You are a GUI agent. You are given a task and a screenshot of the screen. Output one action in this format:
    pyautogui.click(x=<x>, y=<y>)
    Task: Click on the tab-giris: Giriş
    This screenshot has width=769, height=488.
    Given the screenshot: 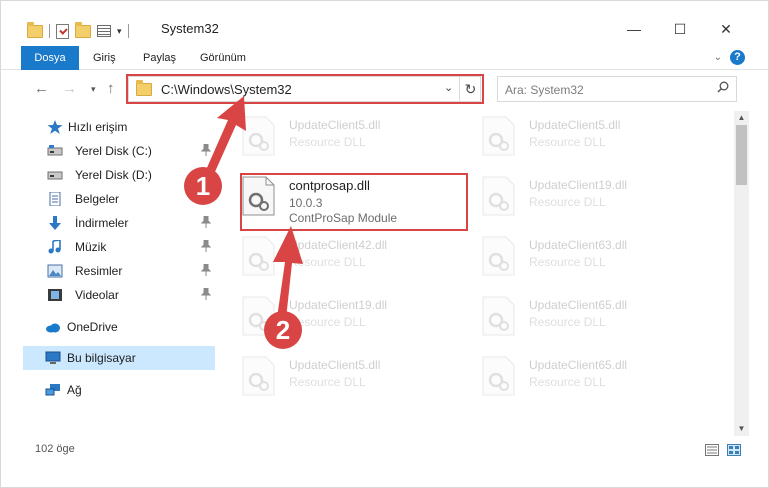 What is the action you would take?
    pyautogui.click(x=104, y=58)
    